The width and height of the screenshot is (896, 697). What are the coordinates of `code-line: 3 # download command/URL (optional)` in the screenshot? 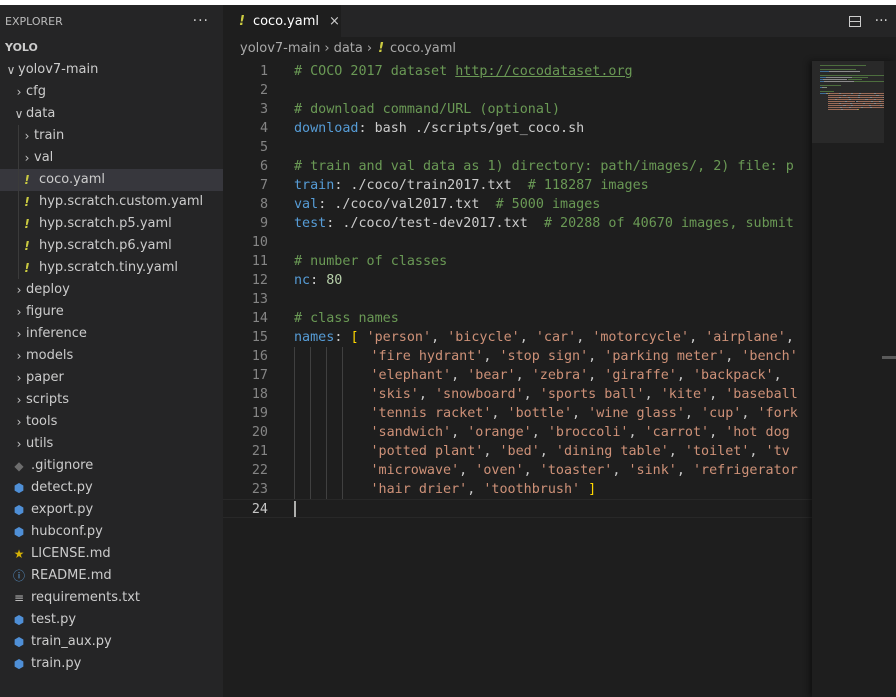 It's located at (517, 109).